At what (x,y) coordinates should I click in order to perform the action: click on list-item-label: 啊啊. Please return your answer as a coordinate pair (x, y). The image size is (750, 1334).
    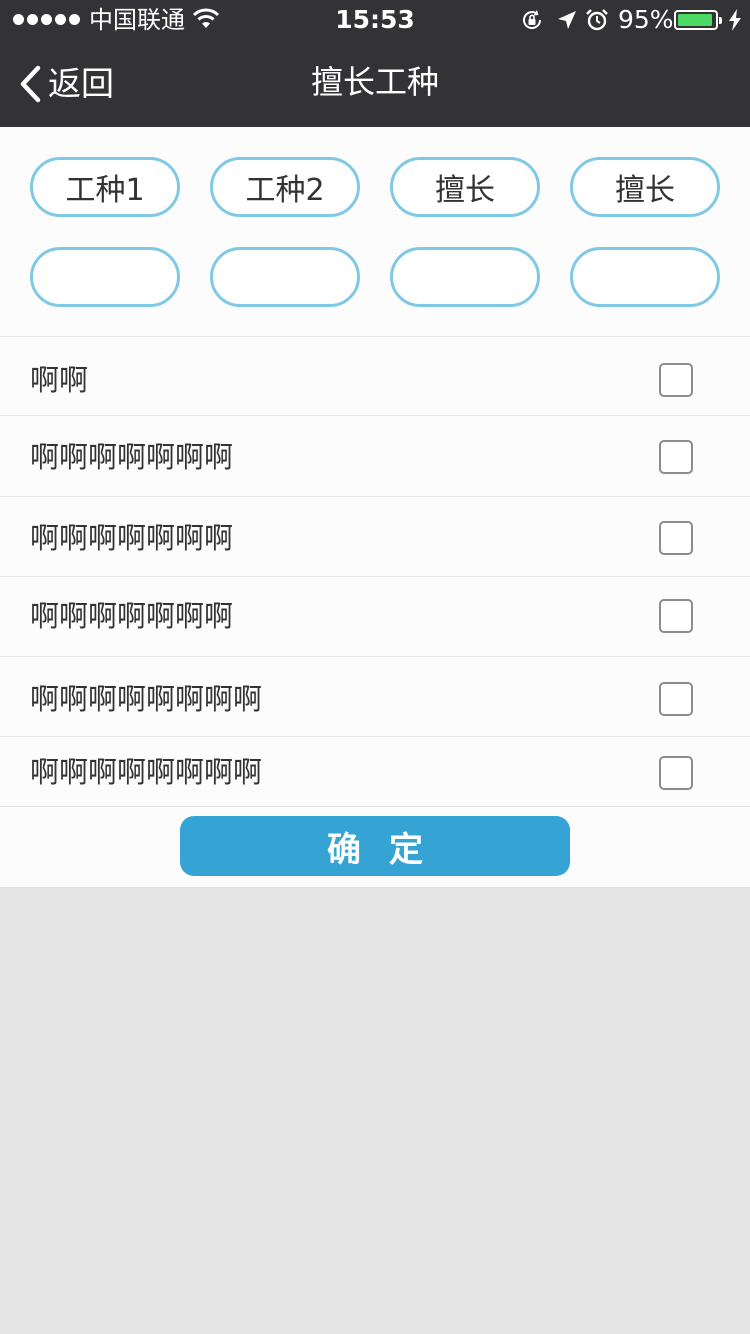
    Looking at the image, I should click on (59, 380).